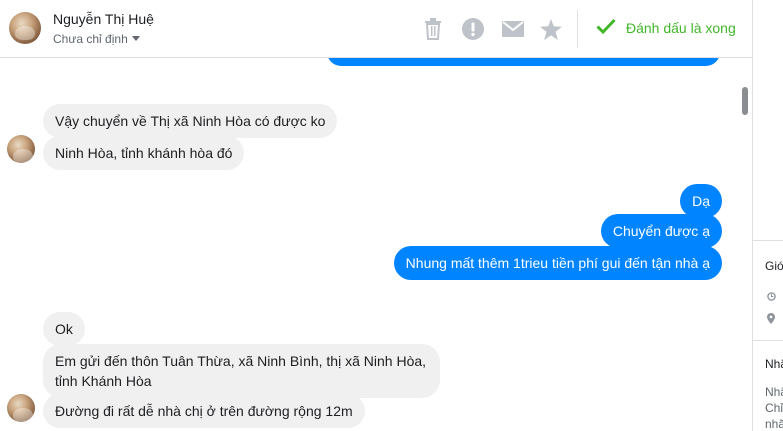  What do you see at coordinates (774, 266) in the screenshot?
I see `panel-section-title: Giớ` at bounding box center [774, 266].